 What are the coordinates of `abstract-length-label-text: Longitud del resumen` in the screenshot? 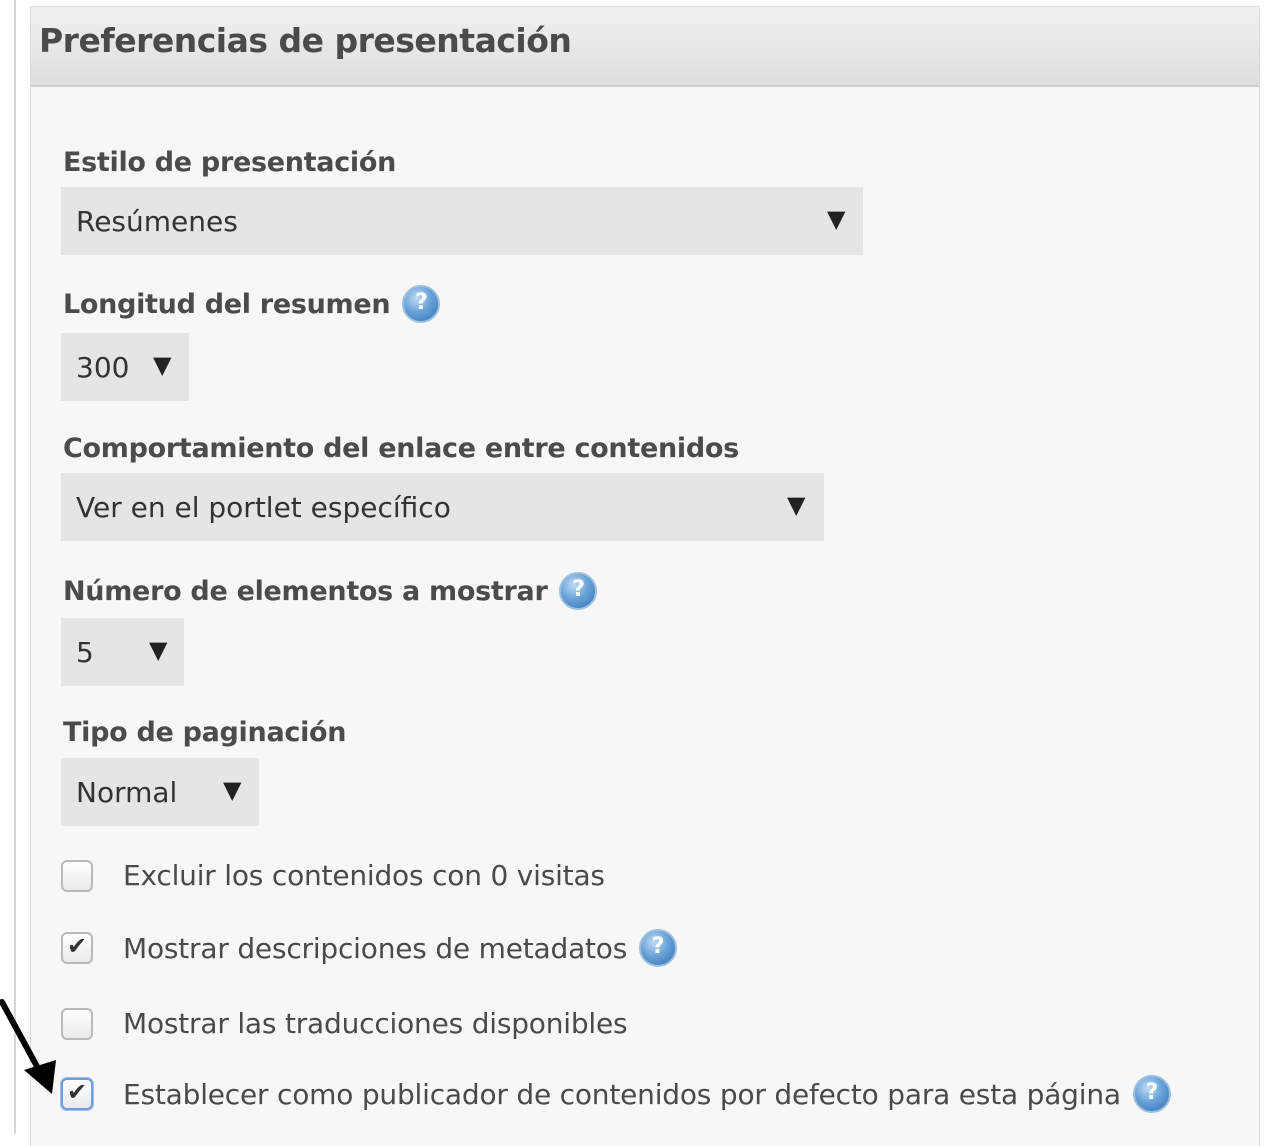 It's located at (227, 304).